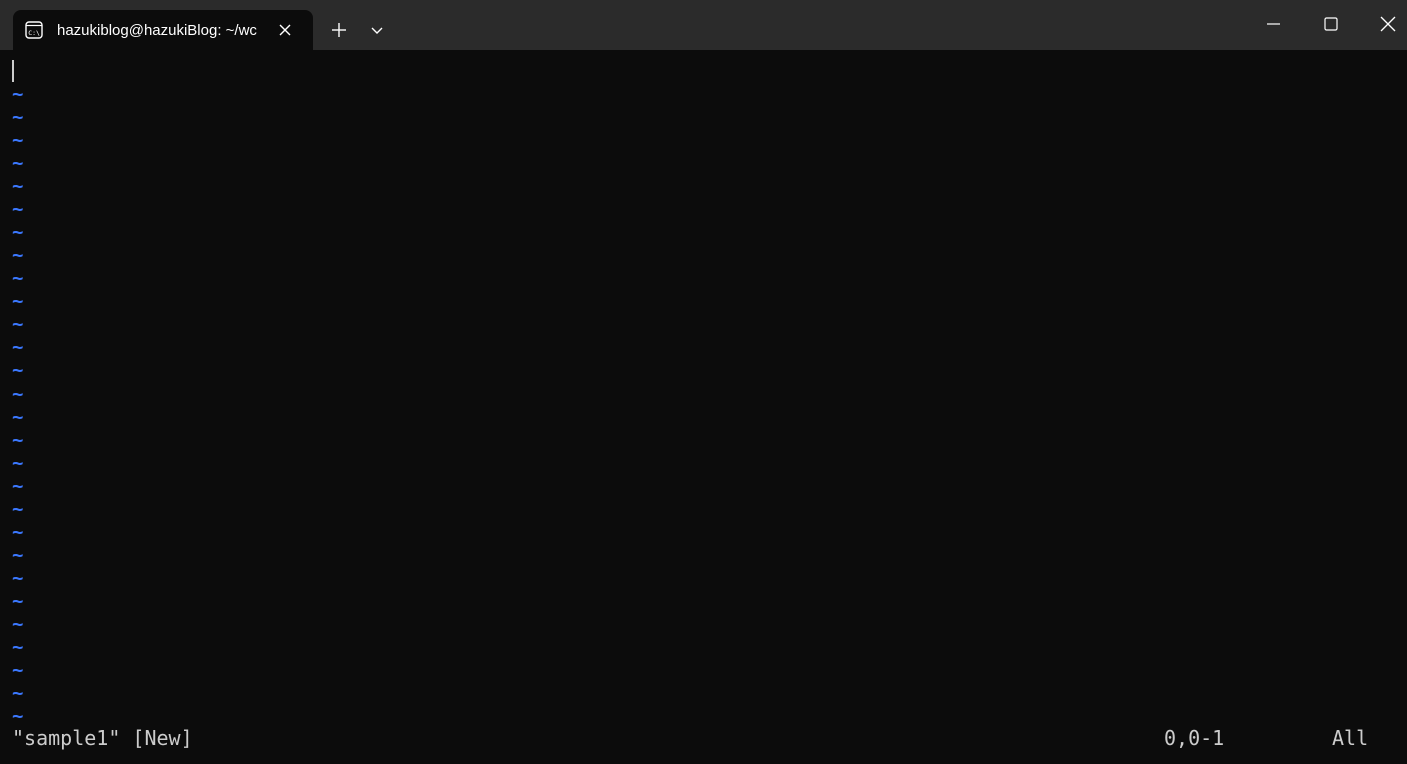 This screenshot has width=1407, height=764. I want to click on terminal-icon: C:\, so click(34, 30).